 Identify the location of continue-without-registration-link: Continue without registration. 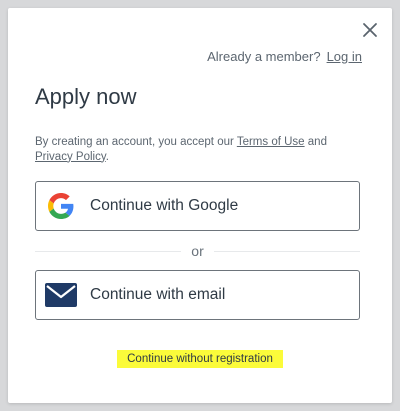
(200, 359).